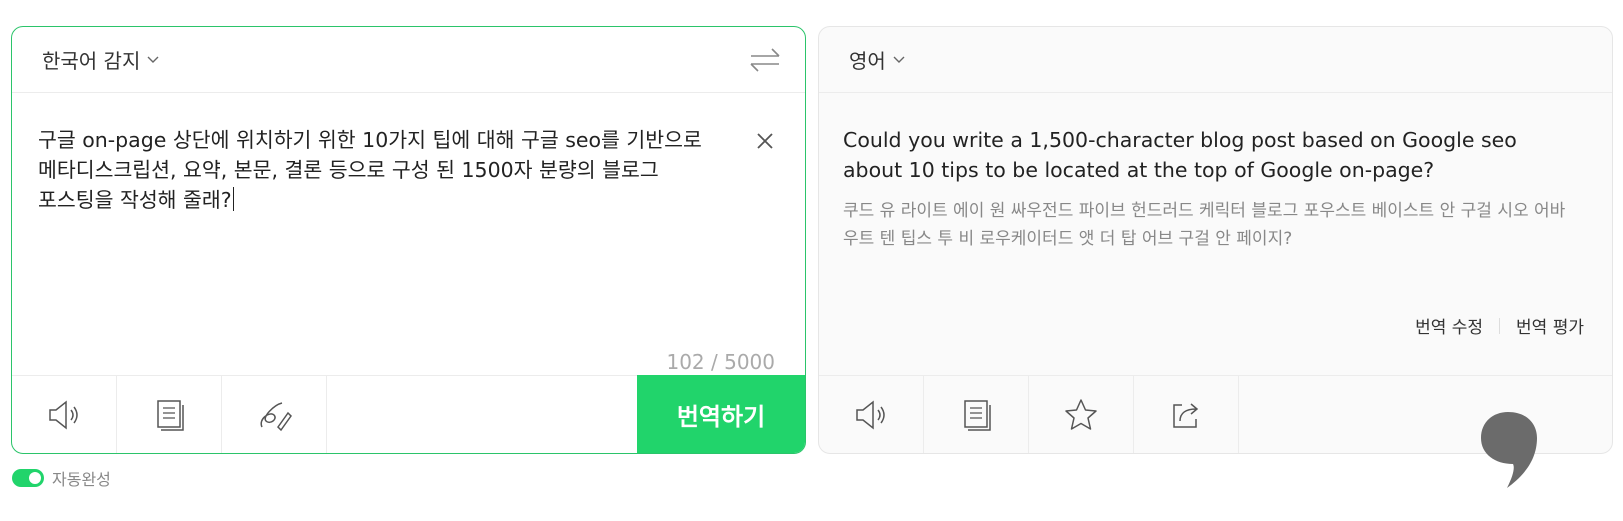 This screenshot has height=521, width=1623. What do you see at coordinates (1449, 325) in the screenshot?
I see `edit-translation-link: 번역 수정` at bounding box center [1449, 325].